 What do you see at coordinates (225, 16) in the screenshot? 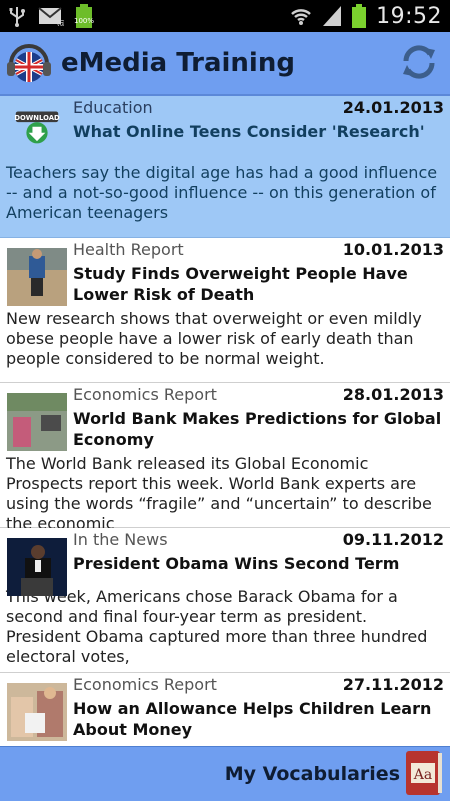
I see `status-bar: @ 100% 19:52` at bounding box center [225, 16].